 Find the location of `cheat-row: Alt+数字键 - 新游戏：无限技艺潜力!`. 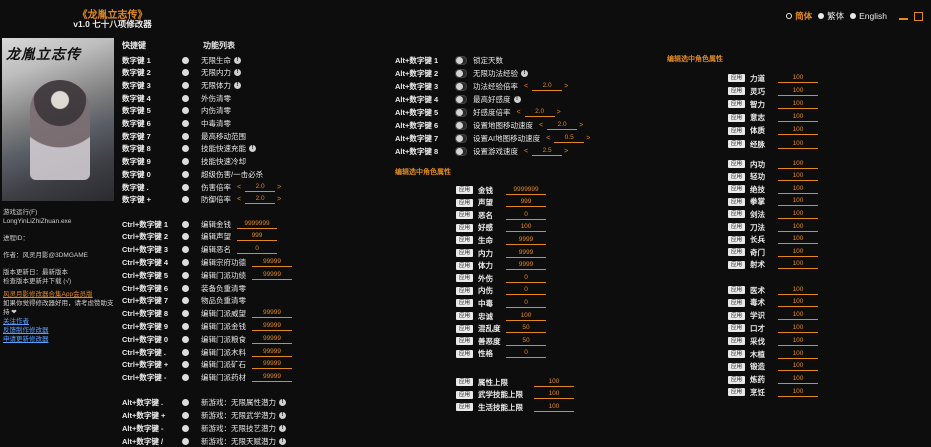

cheat-row: Alt+数字键 - 新游戏：无限技艺潜力! is located at coordinates (204, 428).